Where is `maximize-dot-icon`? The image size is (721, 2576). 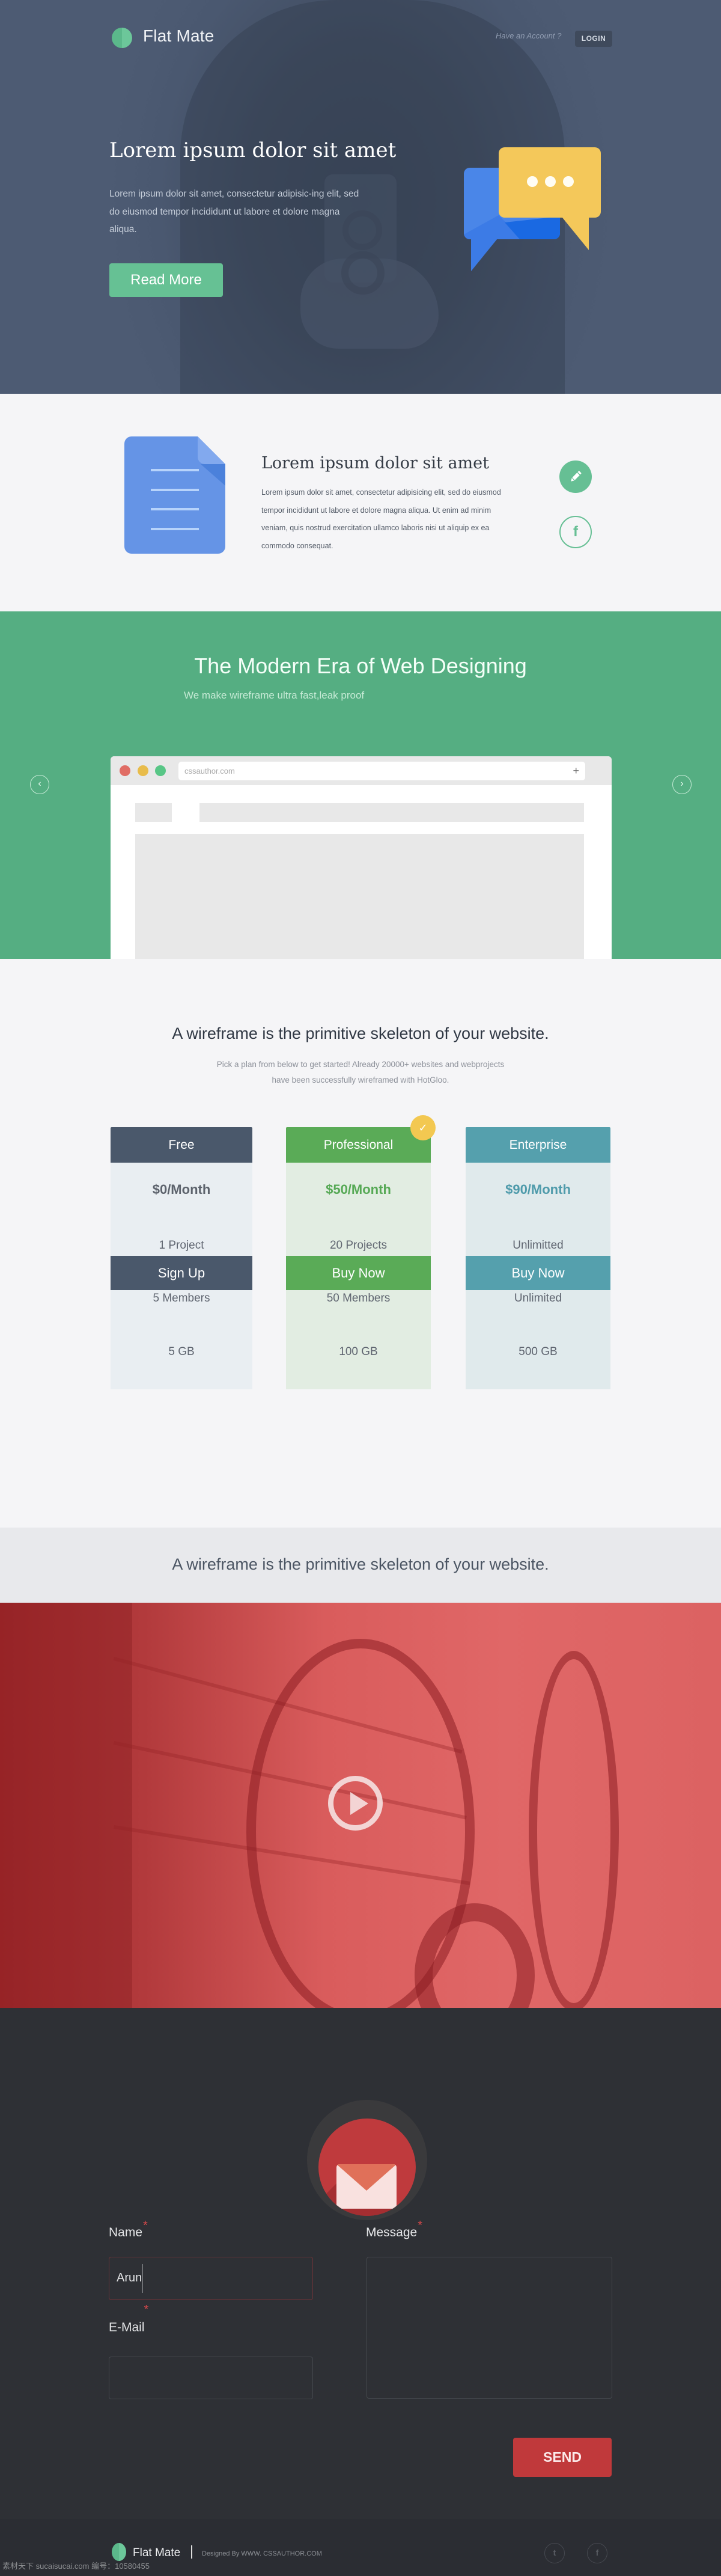 maximize-dot-icon is located at coordinates (160, 770).